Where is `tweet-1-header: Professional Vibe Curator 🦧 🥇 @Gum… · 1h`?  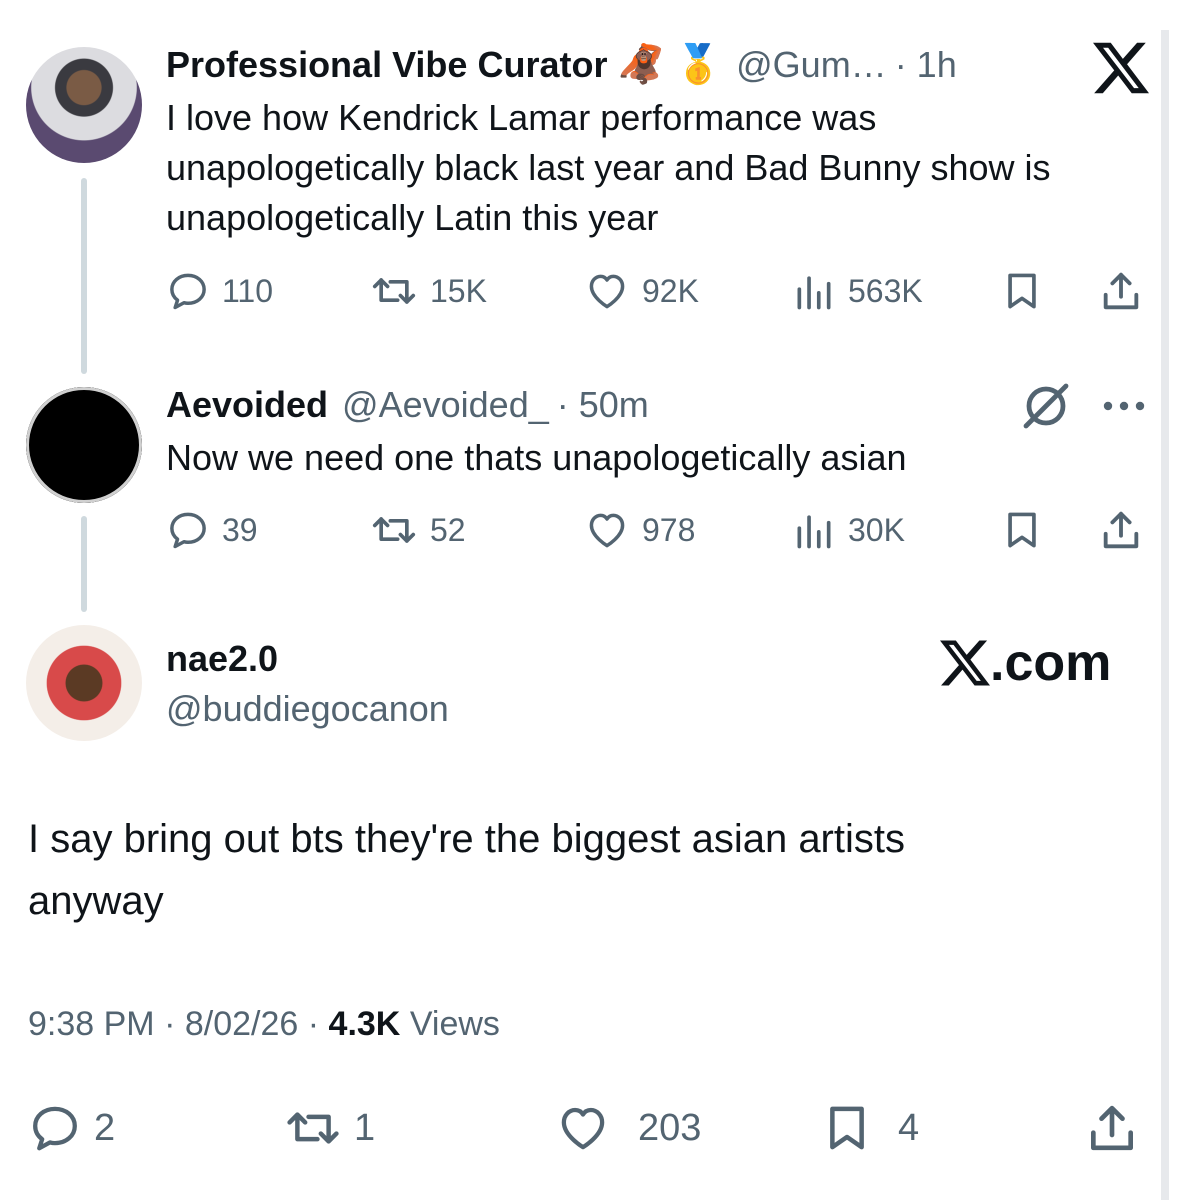 tweet-1-header: Professional Vibe Curator 🦧 🥇 @Gum… · 1h is located at coordinates (561, 65).